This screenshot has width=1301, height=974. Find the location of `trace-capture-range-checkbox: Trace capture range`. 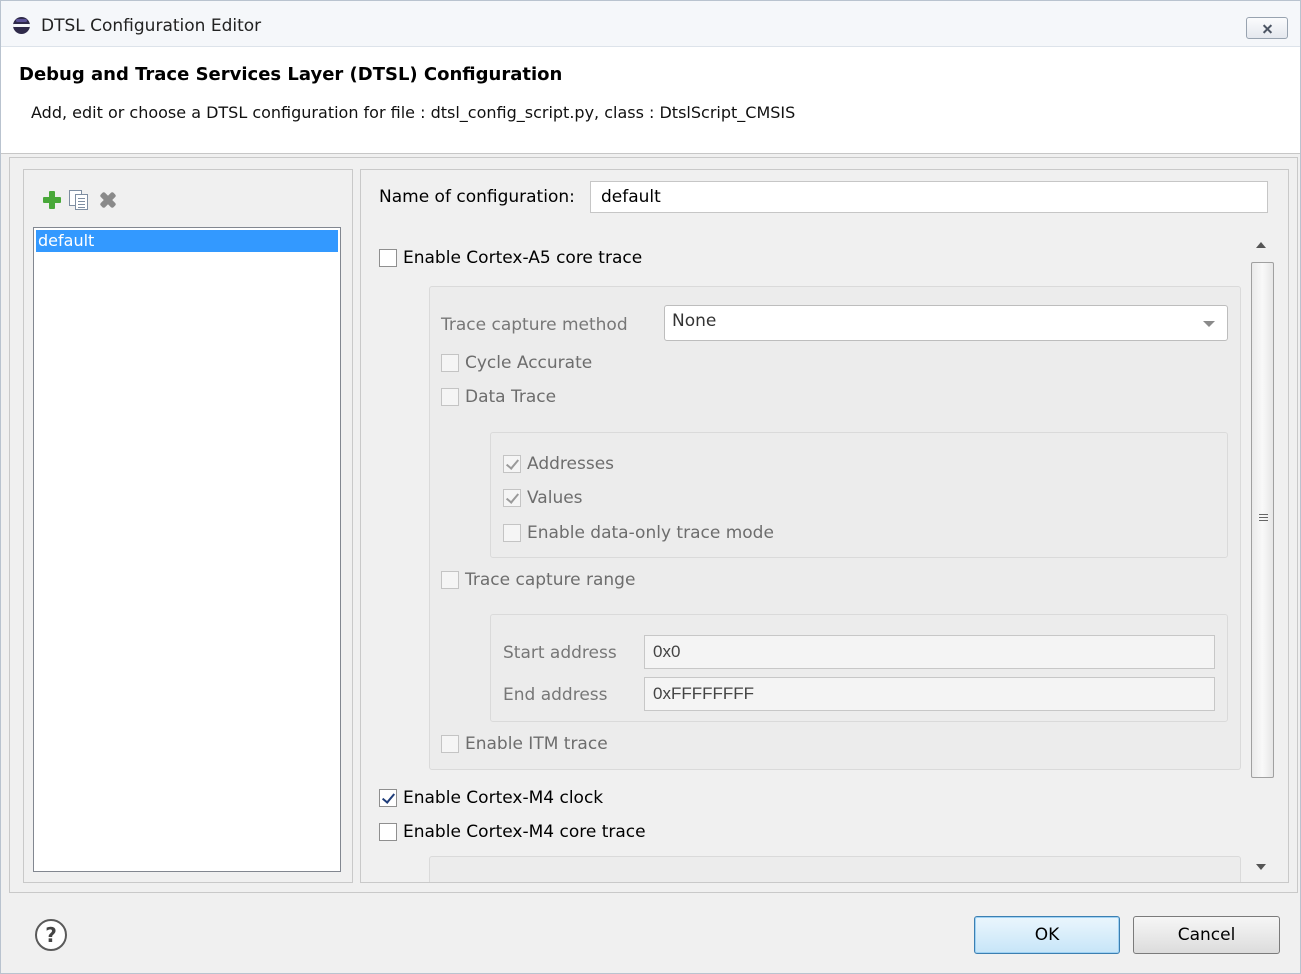

trace-capture-range-checkbox: Trace capture range is located at coordinates (538, 580).